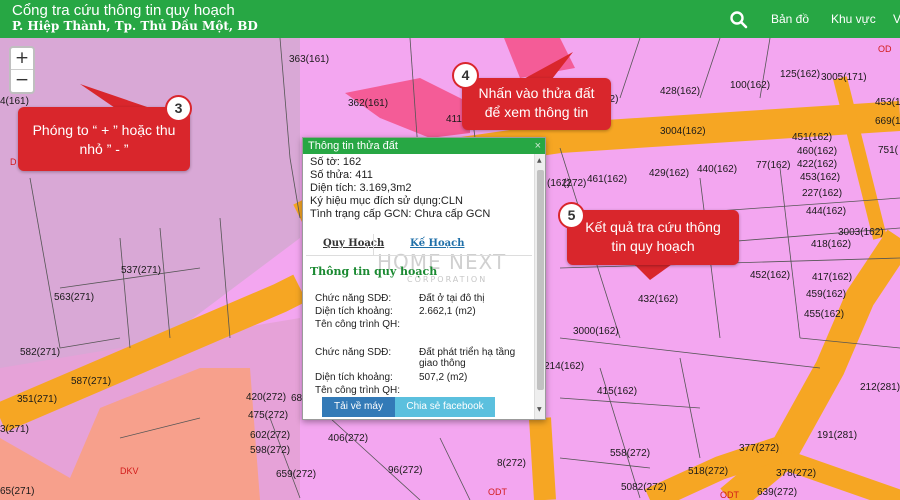  What do you see at coordinates (178, 108) in the screenshot?
I see `callout-3-badge: 3` at bounding box center [178, 108].